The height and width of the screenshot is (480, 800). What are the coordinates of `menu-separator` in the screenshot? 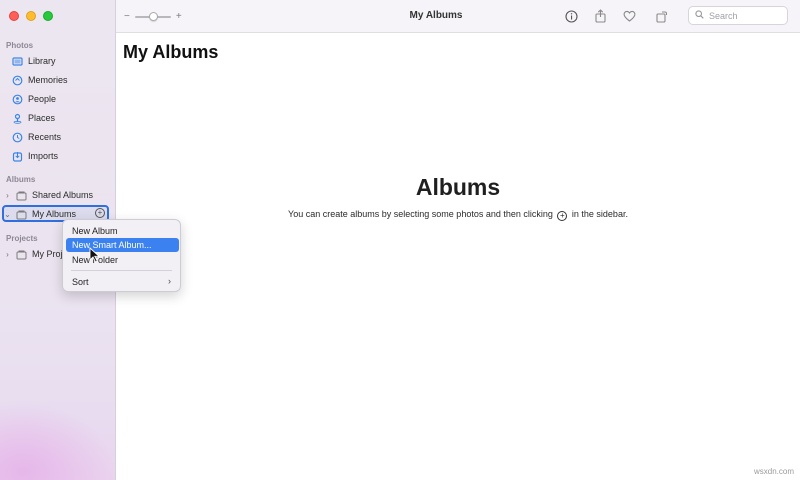 It's located at (121, 270).